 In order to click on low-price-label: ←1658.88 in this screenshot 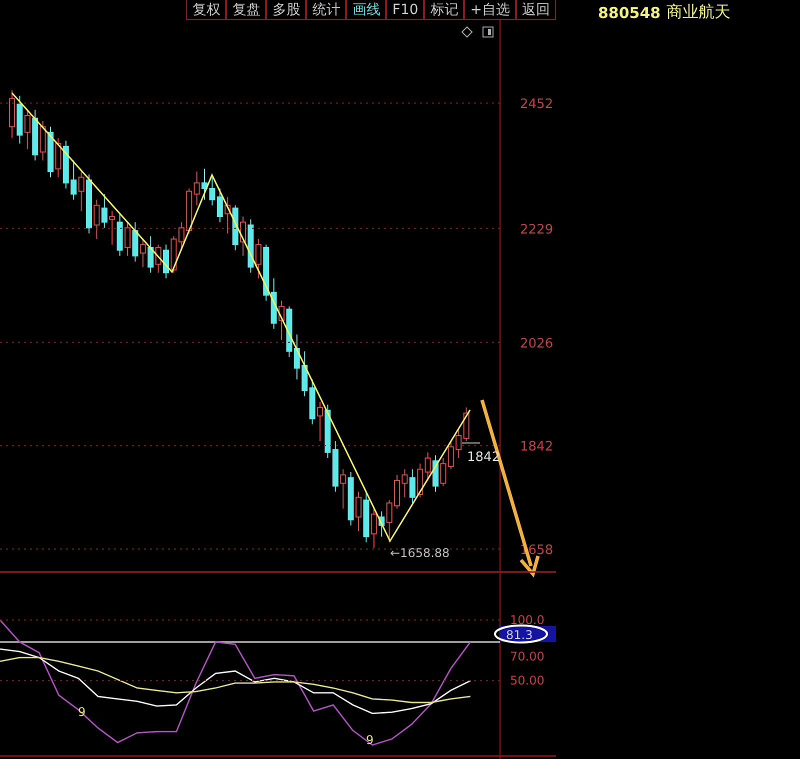, I will do `click(420, 553)`.